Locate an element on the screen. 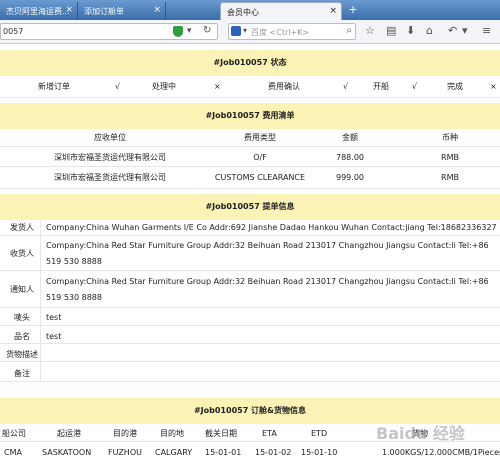  fee-cell: CUSTOMS CLEARANCE is located at coordinates (260, 177).